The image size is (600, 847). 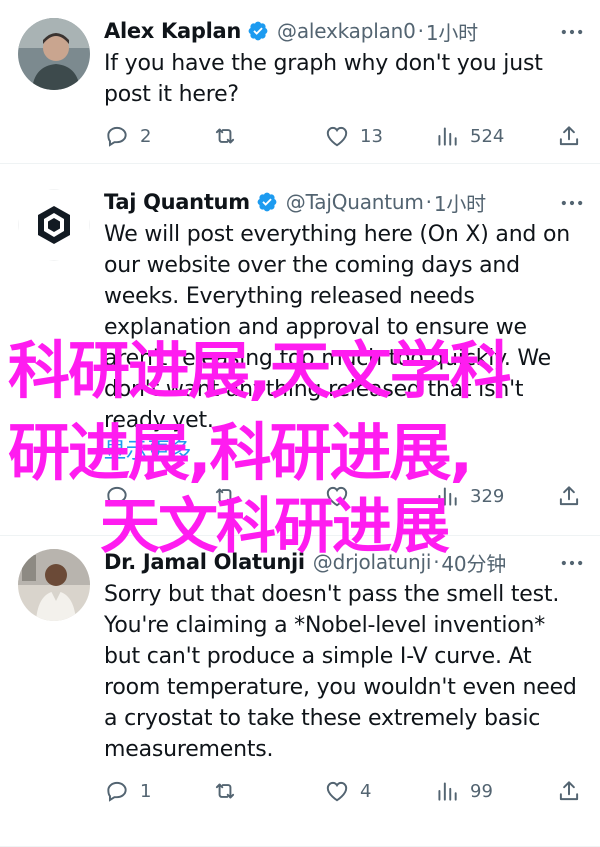 What do you see at coordinates (146, 136) in the screenshot?
I see `reply-count: 2` at bounding box center [146, 136].